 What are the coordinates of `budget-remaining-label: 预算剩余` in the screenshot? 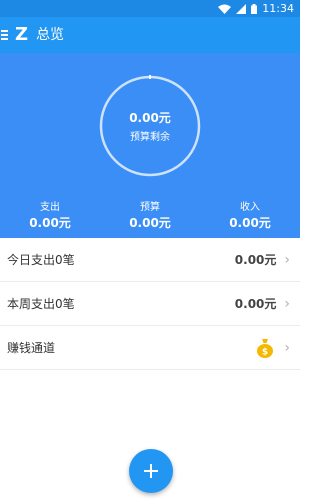 It's located at (150, 137).